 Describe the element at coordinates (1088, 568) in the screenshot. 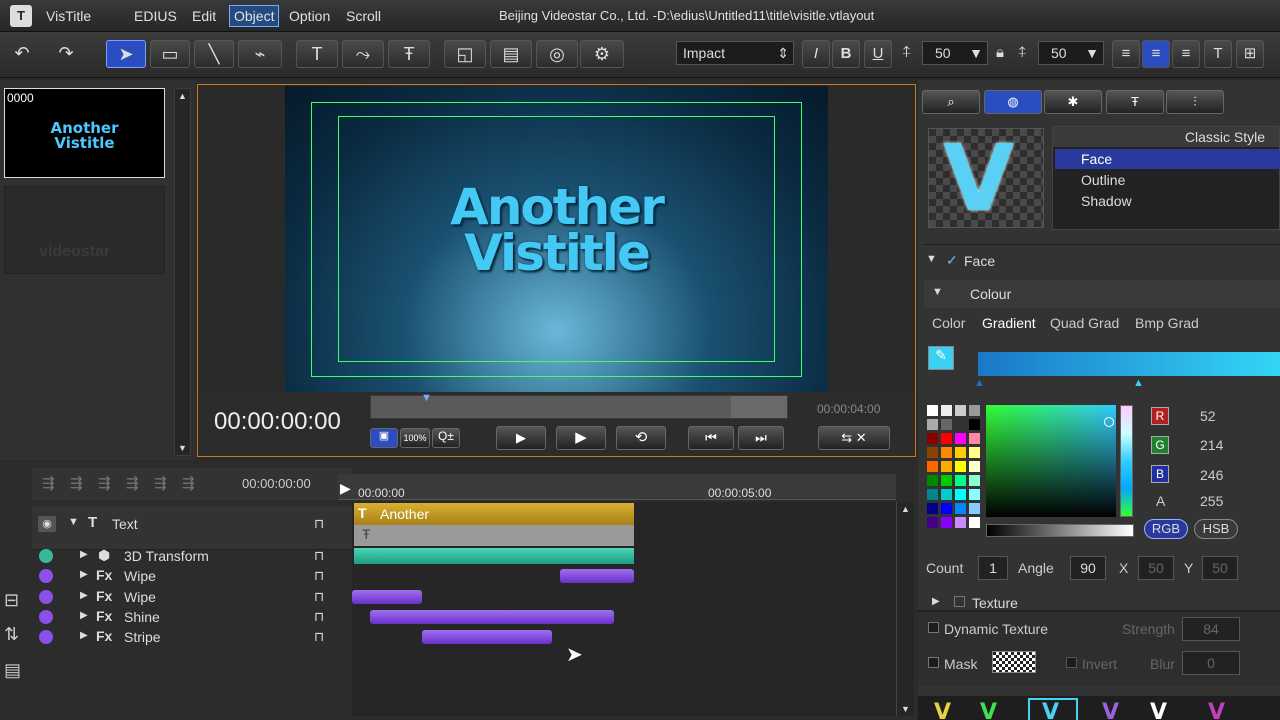

I see `angle-field: 90` at that location.